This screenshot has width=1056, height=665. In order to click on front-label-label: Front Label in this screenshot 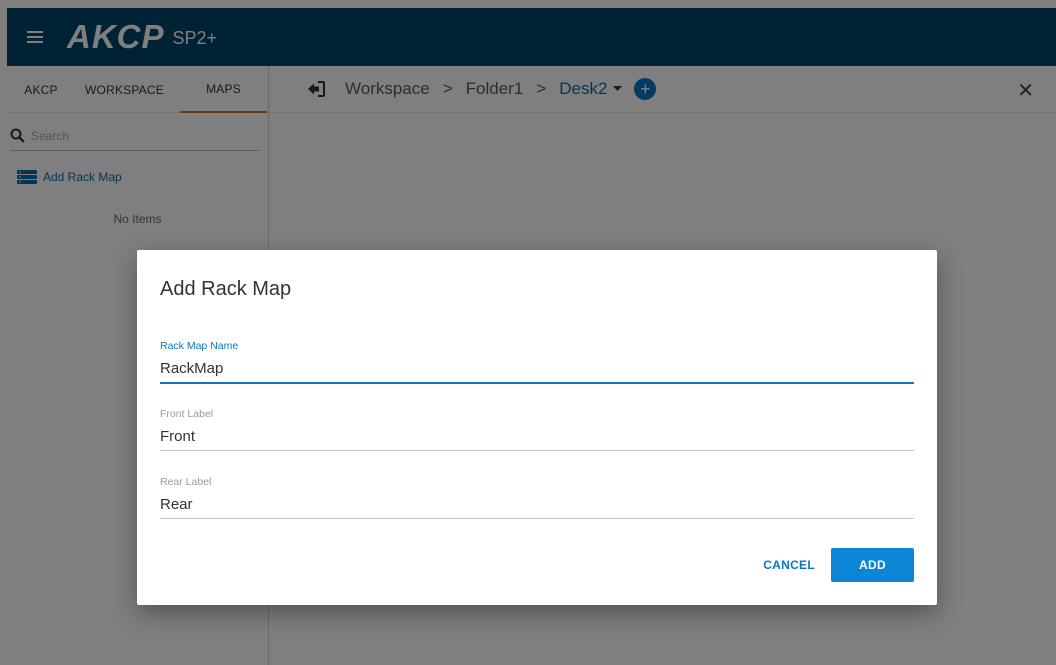, I will do `click(187, 414)`.